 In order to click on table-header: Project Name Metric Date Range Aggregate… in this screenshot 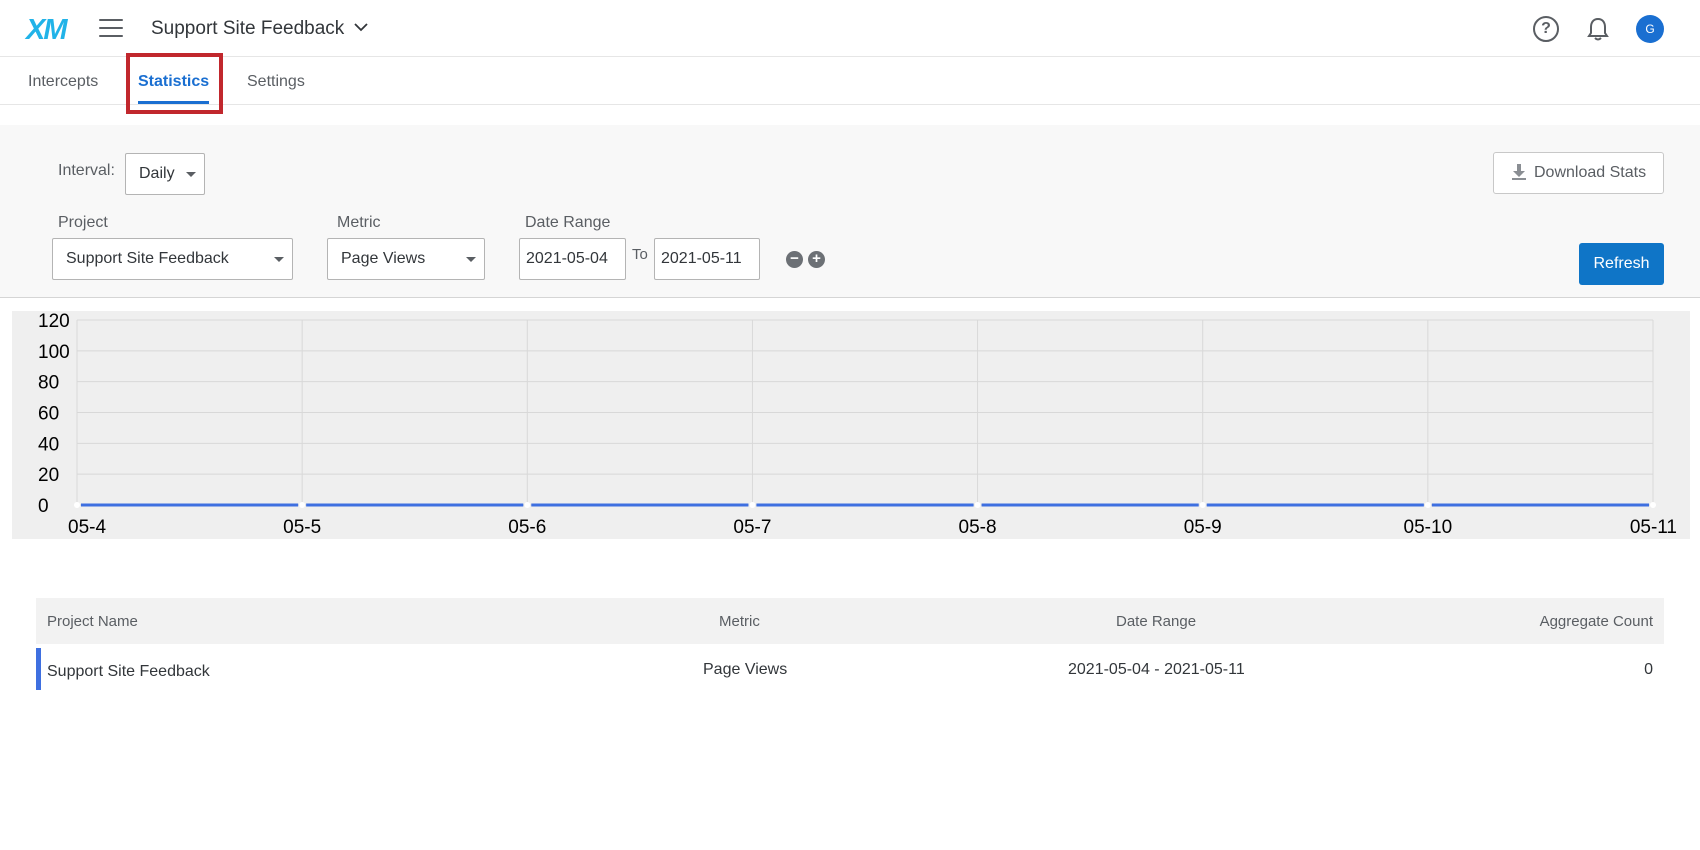, I will do `click(850, 621)`.